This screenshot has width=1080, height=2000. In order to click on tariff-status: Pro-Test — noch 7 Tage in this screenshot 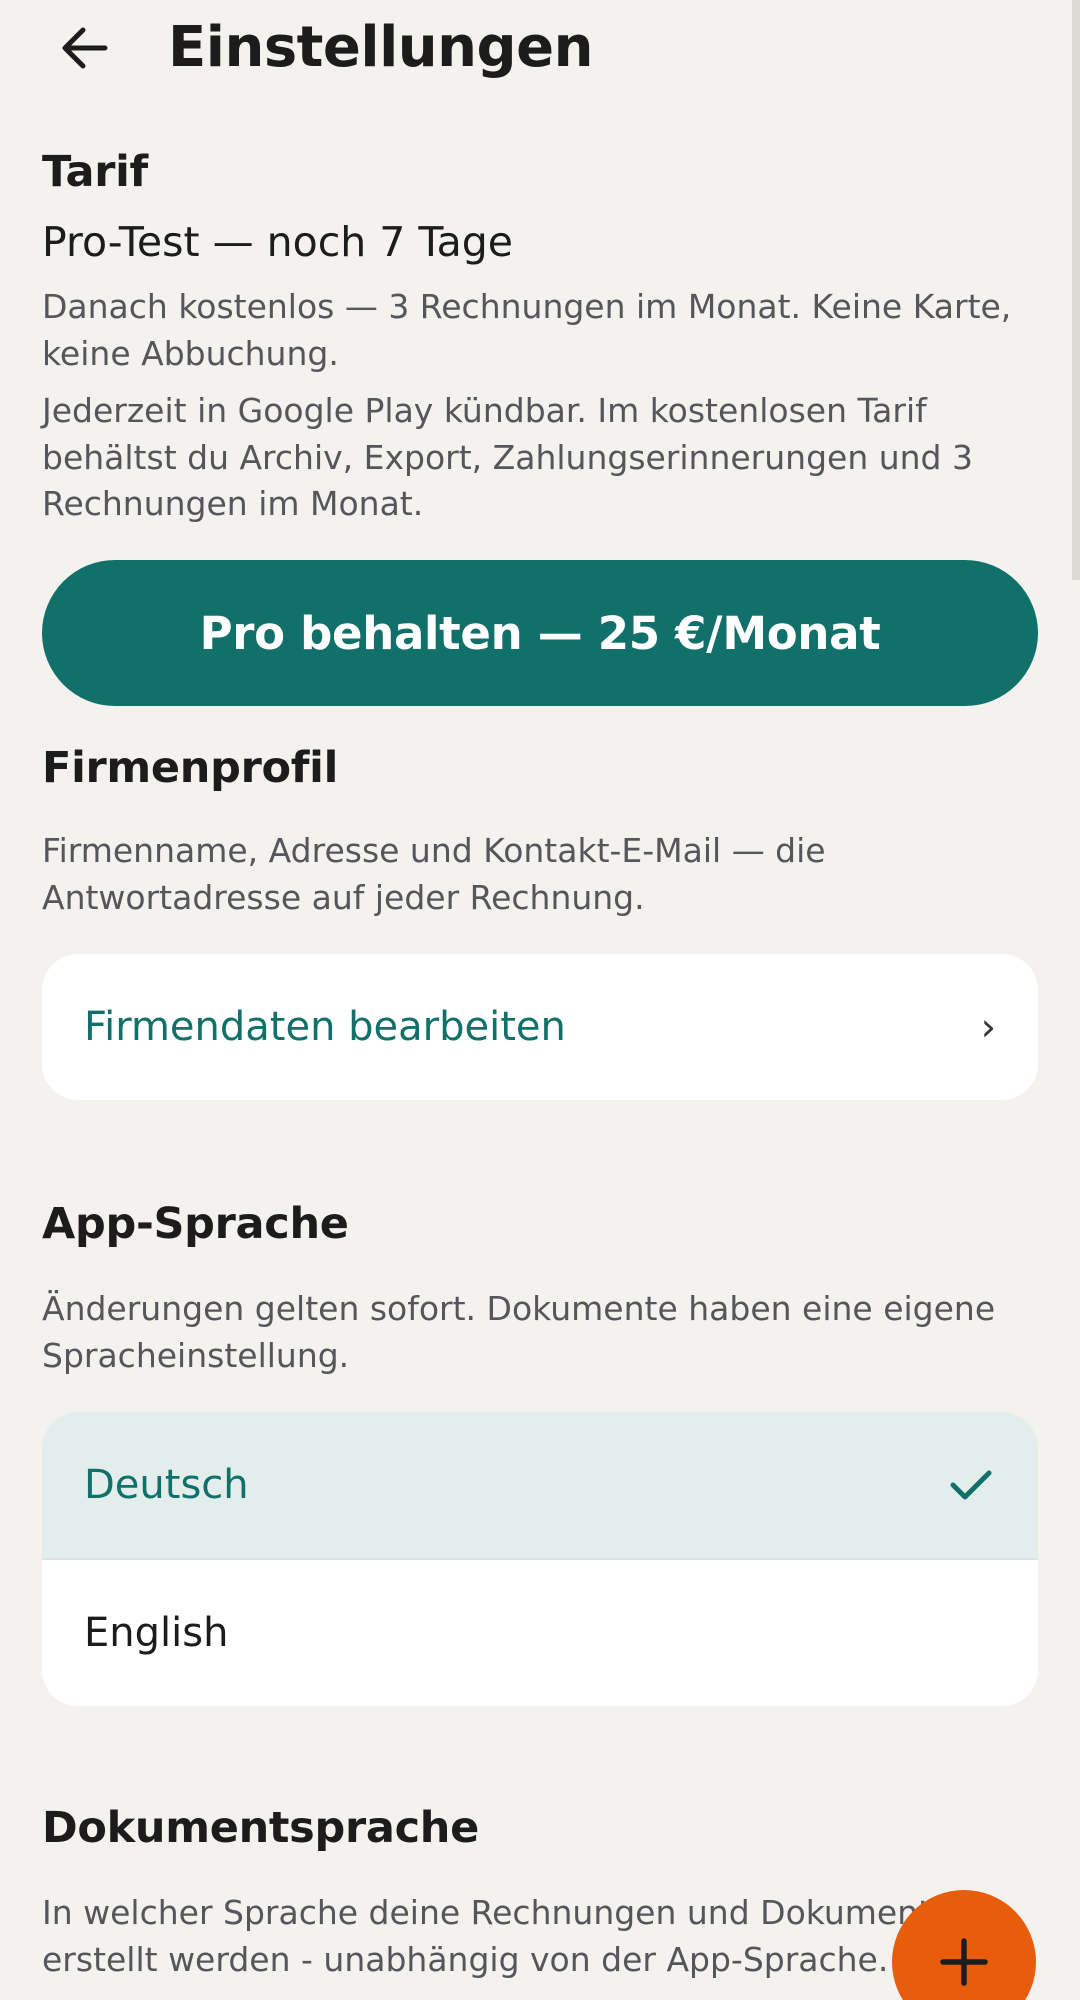, I will do `click(278, 242)`.